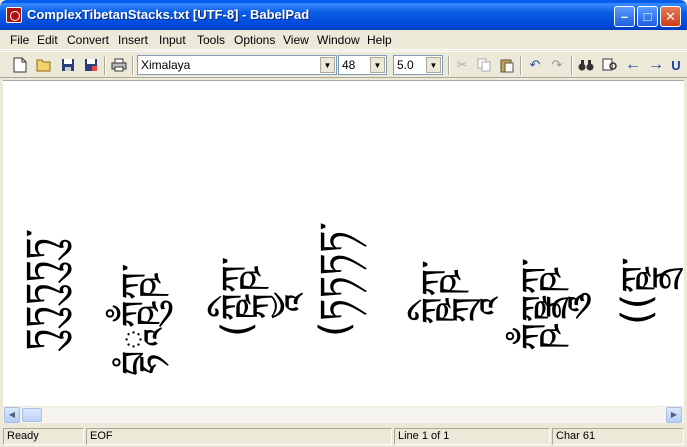 This screenshot has height=447, width=687. Describe the element at coordinates (14, 15) in the screenshot. I see `babelpad-app-icon` at that location.